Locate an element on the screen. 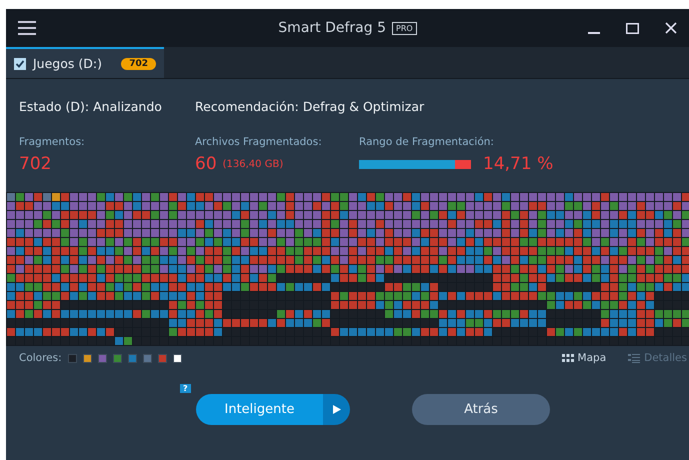 This screenshot has height=460, width=689. back-button: Atrás is located at coordinates (481, 409).